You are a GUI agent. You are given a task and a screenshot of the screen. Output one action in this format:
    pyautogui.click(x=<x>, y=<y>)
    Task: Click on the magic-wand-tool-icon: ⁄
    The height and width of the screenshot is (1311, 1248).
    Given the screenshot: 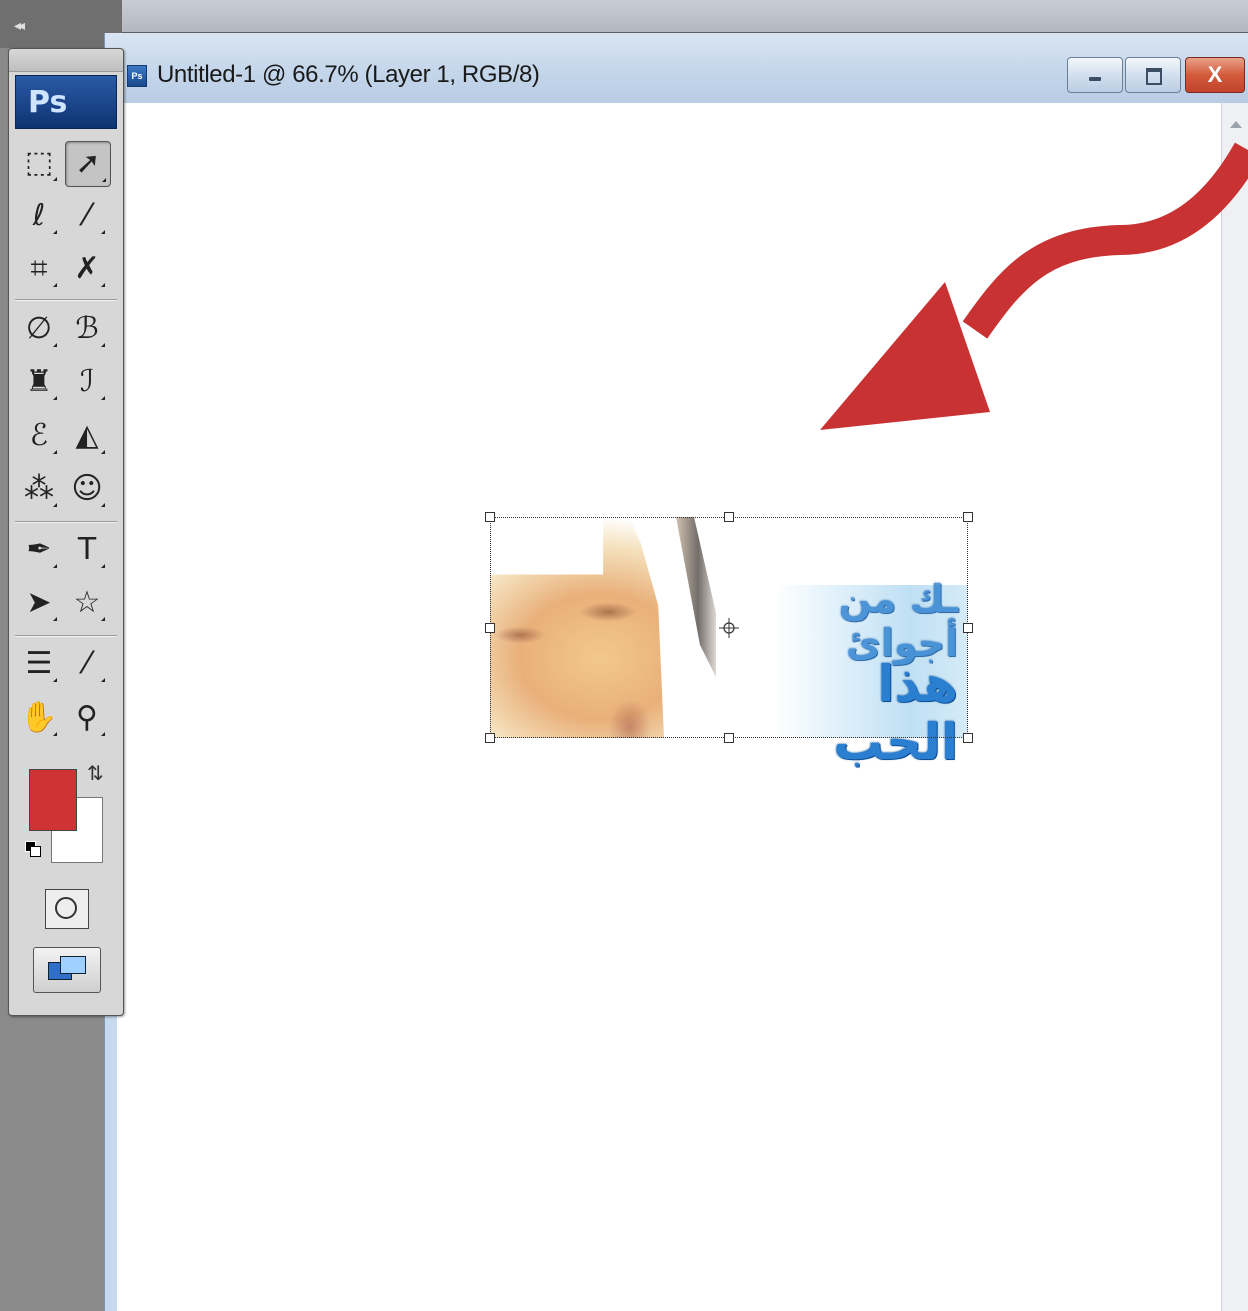 What is the action you would take?
    pyautogui.click(x=87, y=216)
    